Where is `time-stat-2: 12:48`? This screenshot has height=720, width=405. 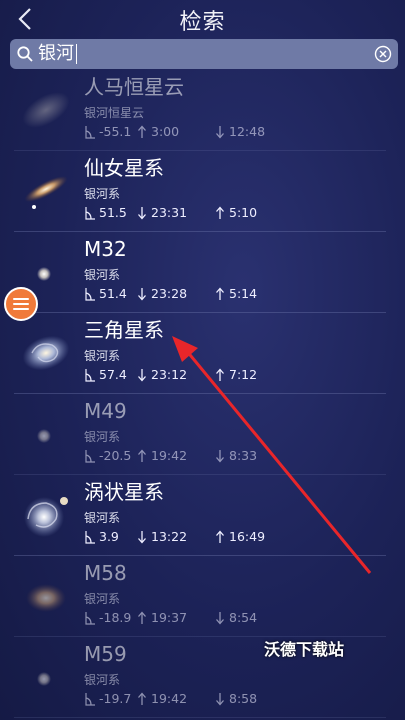 time-stat-2: 12:48 is located at coordinates (239, 131).